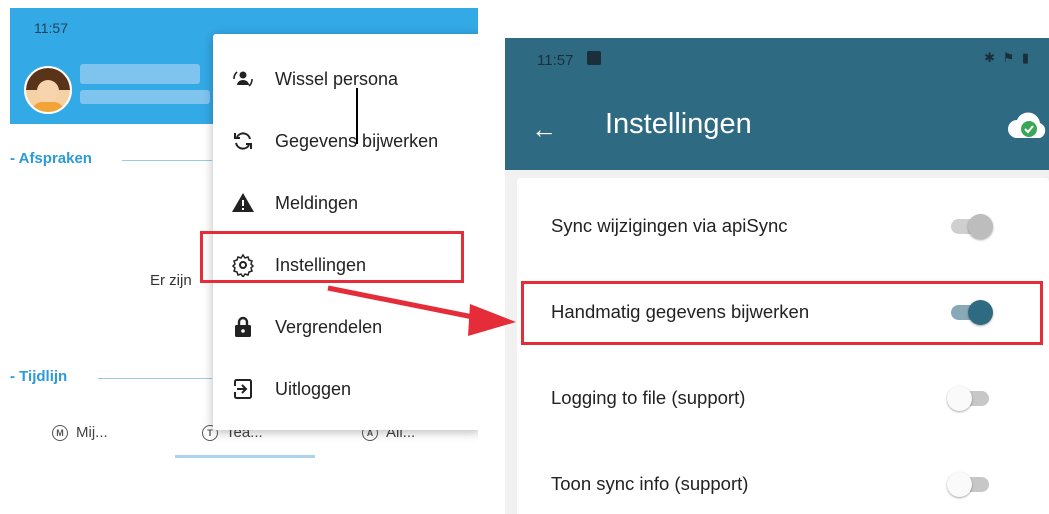 The image size is (1049, 514). What do you see at coordinates (345, 141) in the screenshot?
I see `menu-item-gegevens-bijwerken: Gegevens bijwerken` at bounding box center [345, 141].